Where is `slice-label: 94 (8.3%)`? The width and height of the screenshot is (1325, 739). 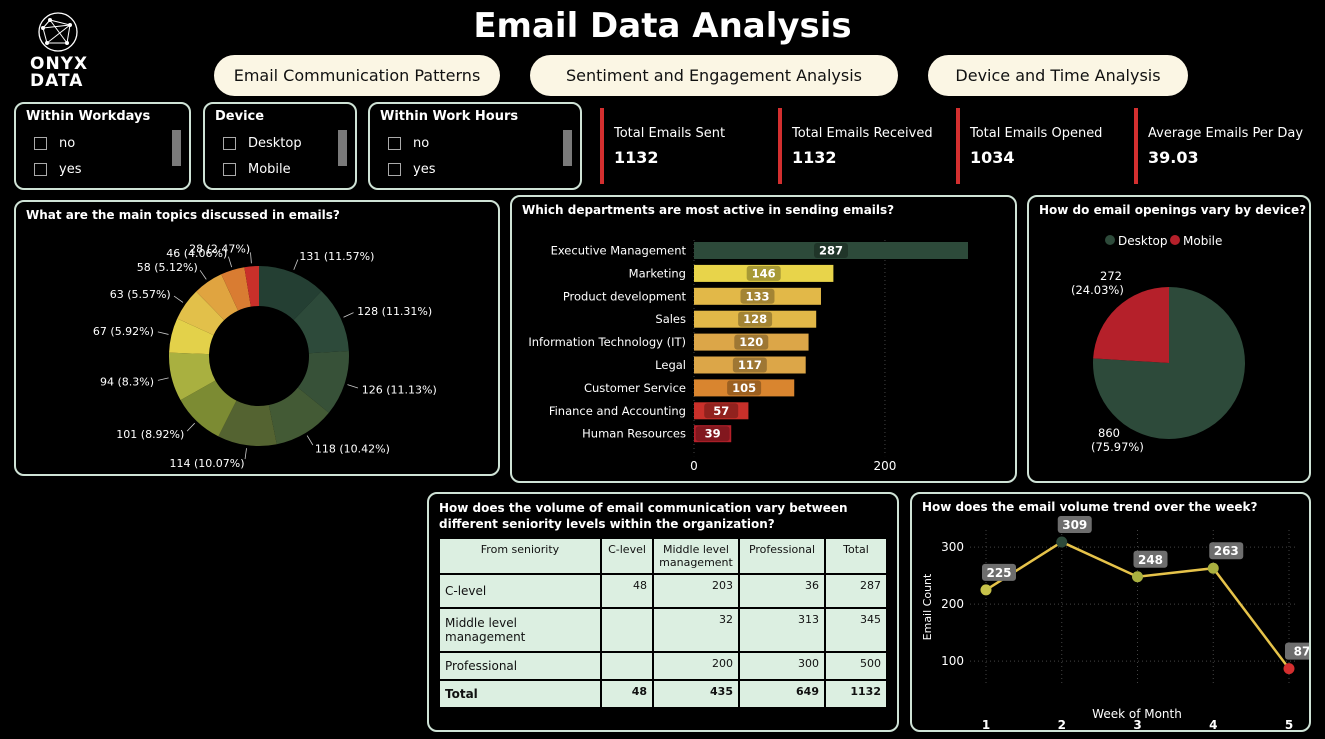
slice-label: 94 (8.3%) is located at coordinates (127, 381).